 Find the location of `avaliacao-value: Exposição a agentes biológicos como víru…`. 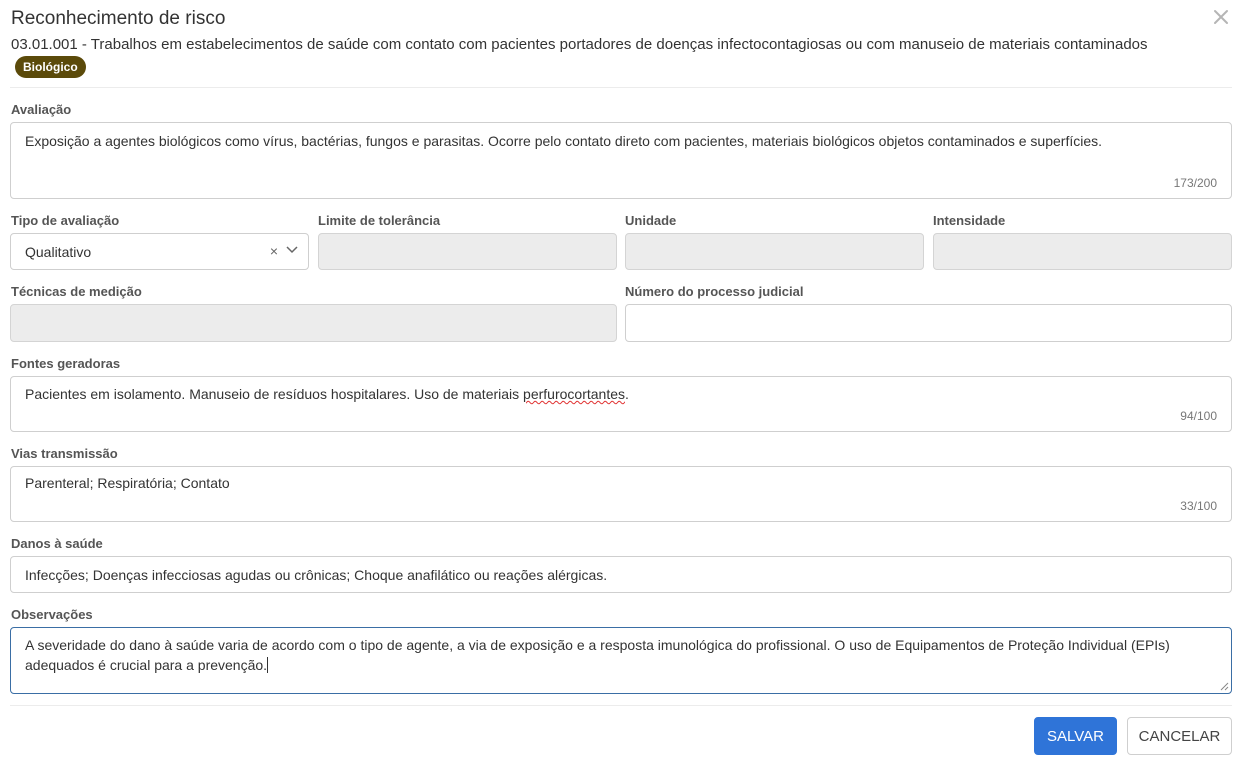

avaliacao-value: Exposição a agentes biológicos como víru… is located at coordinates (564, 141).